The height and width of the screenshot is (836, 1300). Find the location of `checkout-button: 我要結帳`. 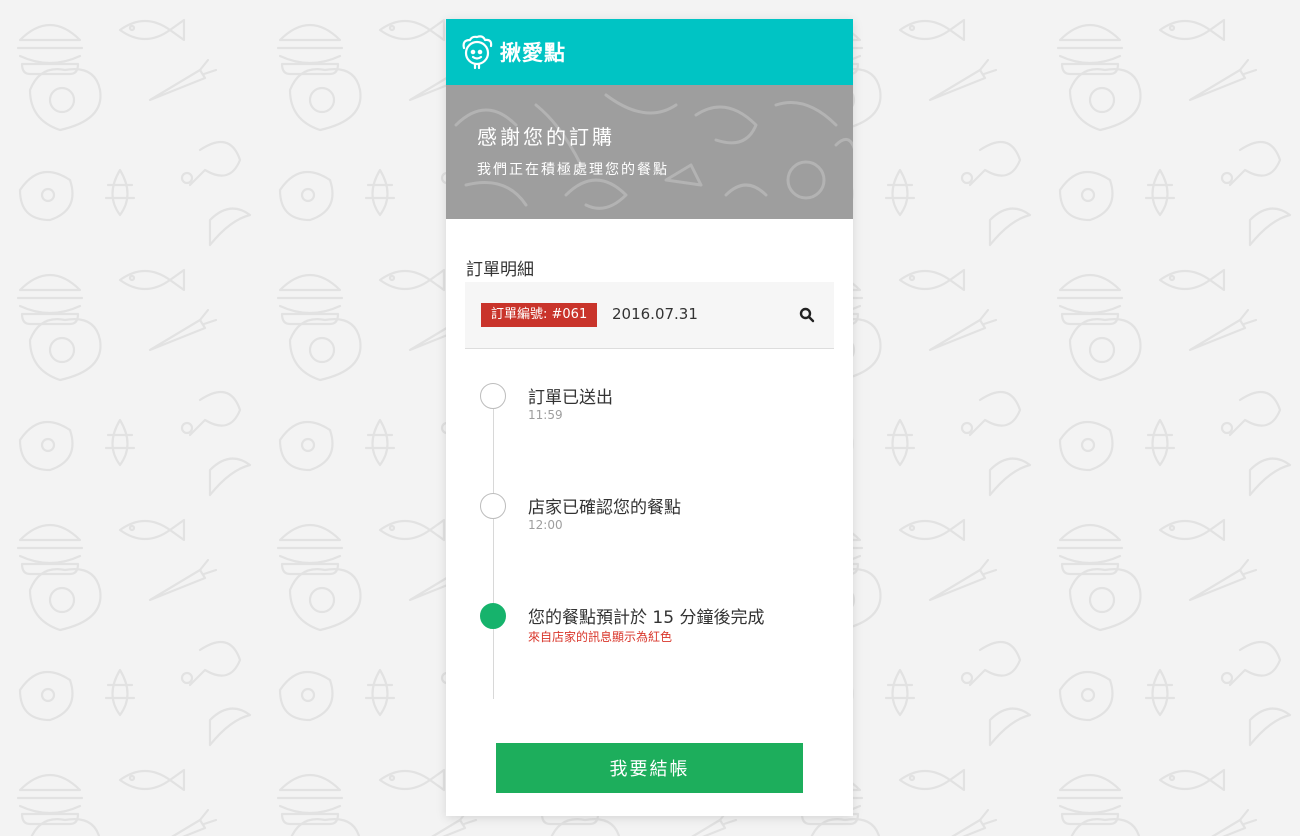

checkout-button: 我要結帳 is located at coordinates (649, 768).